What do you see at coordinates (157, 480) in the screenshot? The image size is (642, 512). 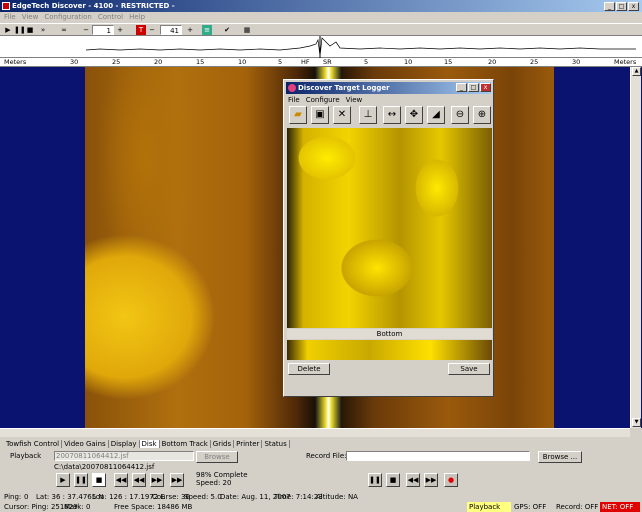 I see `forward-button: ▶▶` at bounding box center [157, 480].